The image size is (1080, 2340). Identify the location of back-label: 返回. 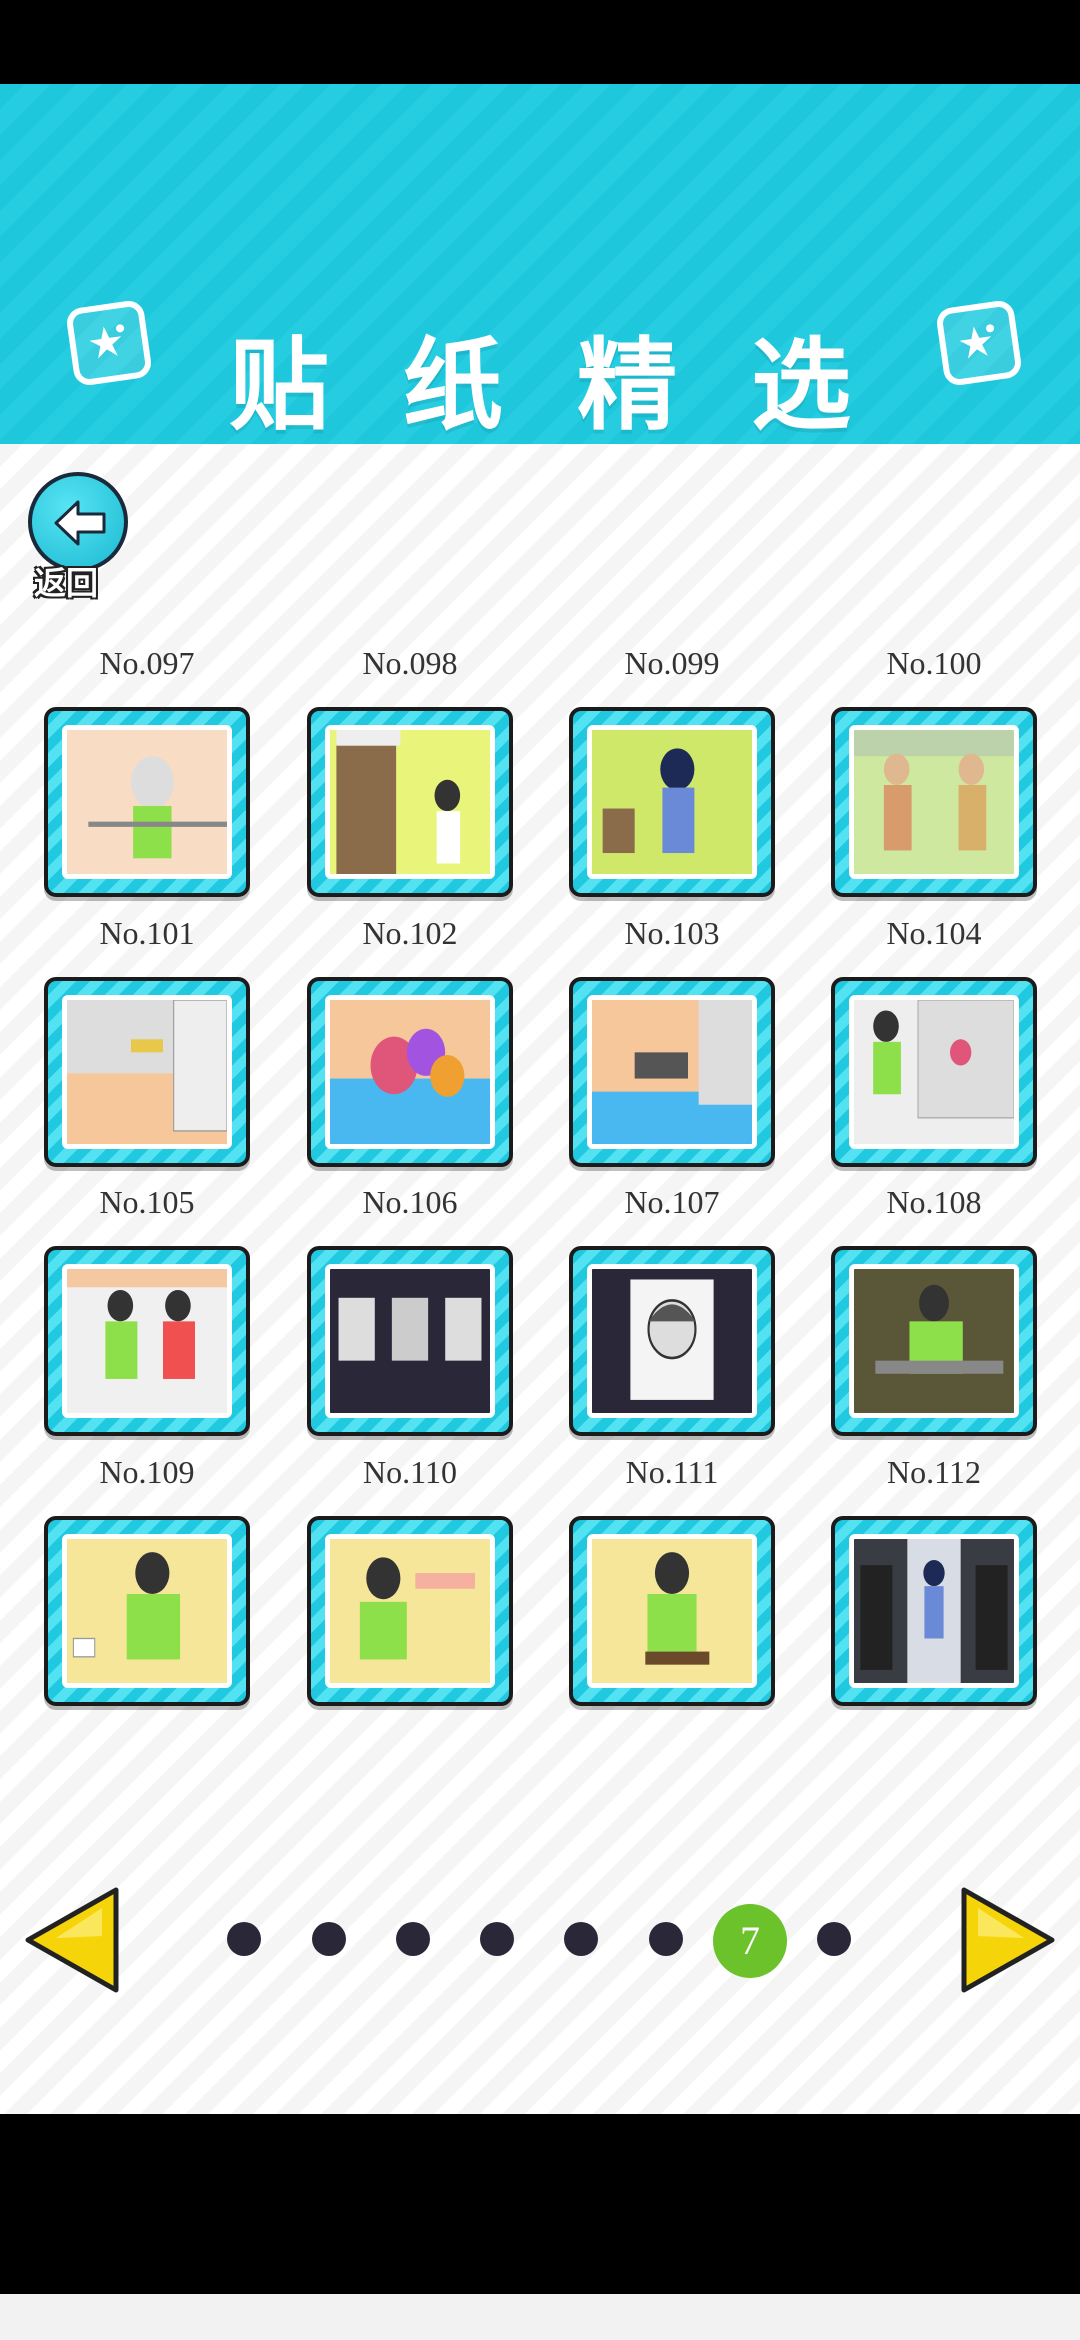
(66, 583).